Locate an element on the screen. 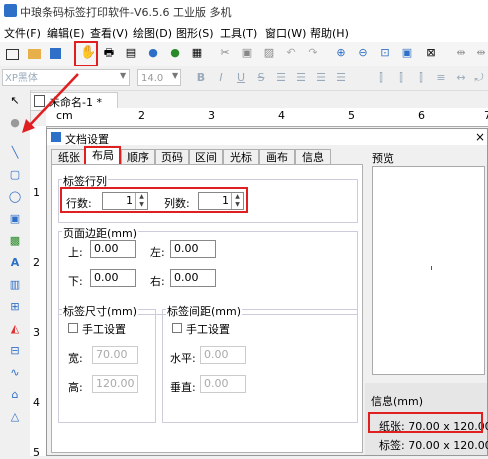 The image size is (488, 459). tab-paper: 纸张 is located at coordinates (69, 157).